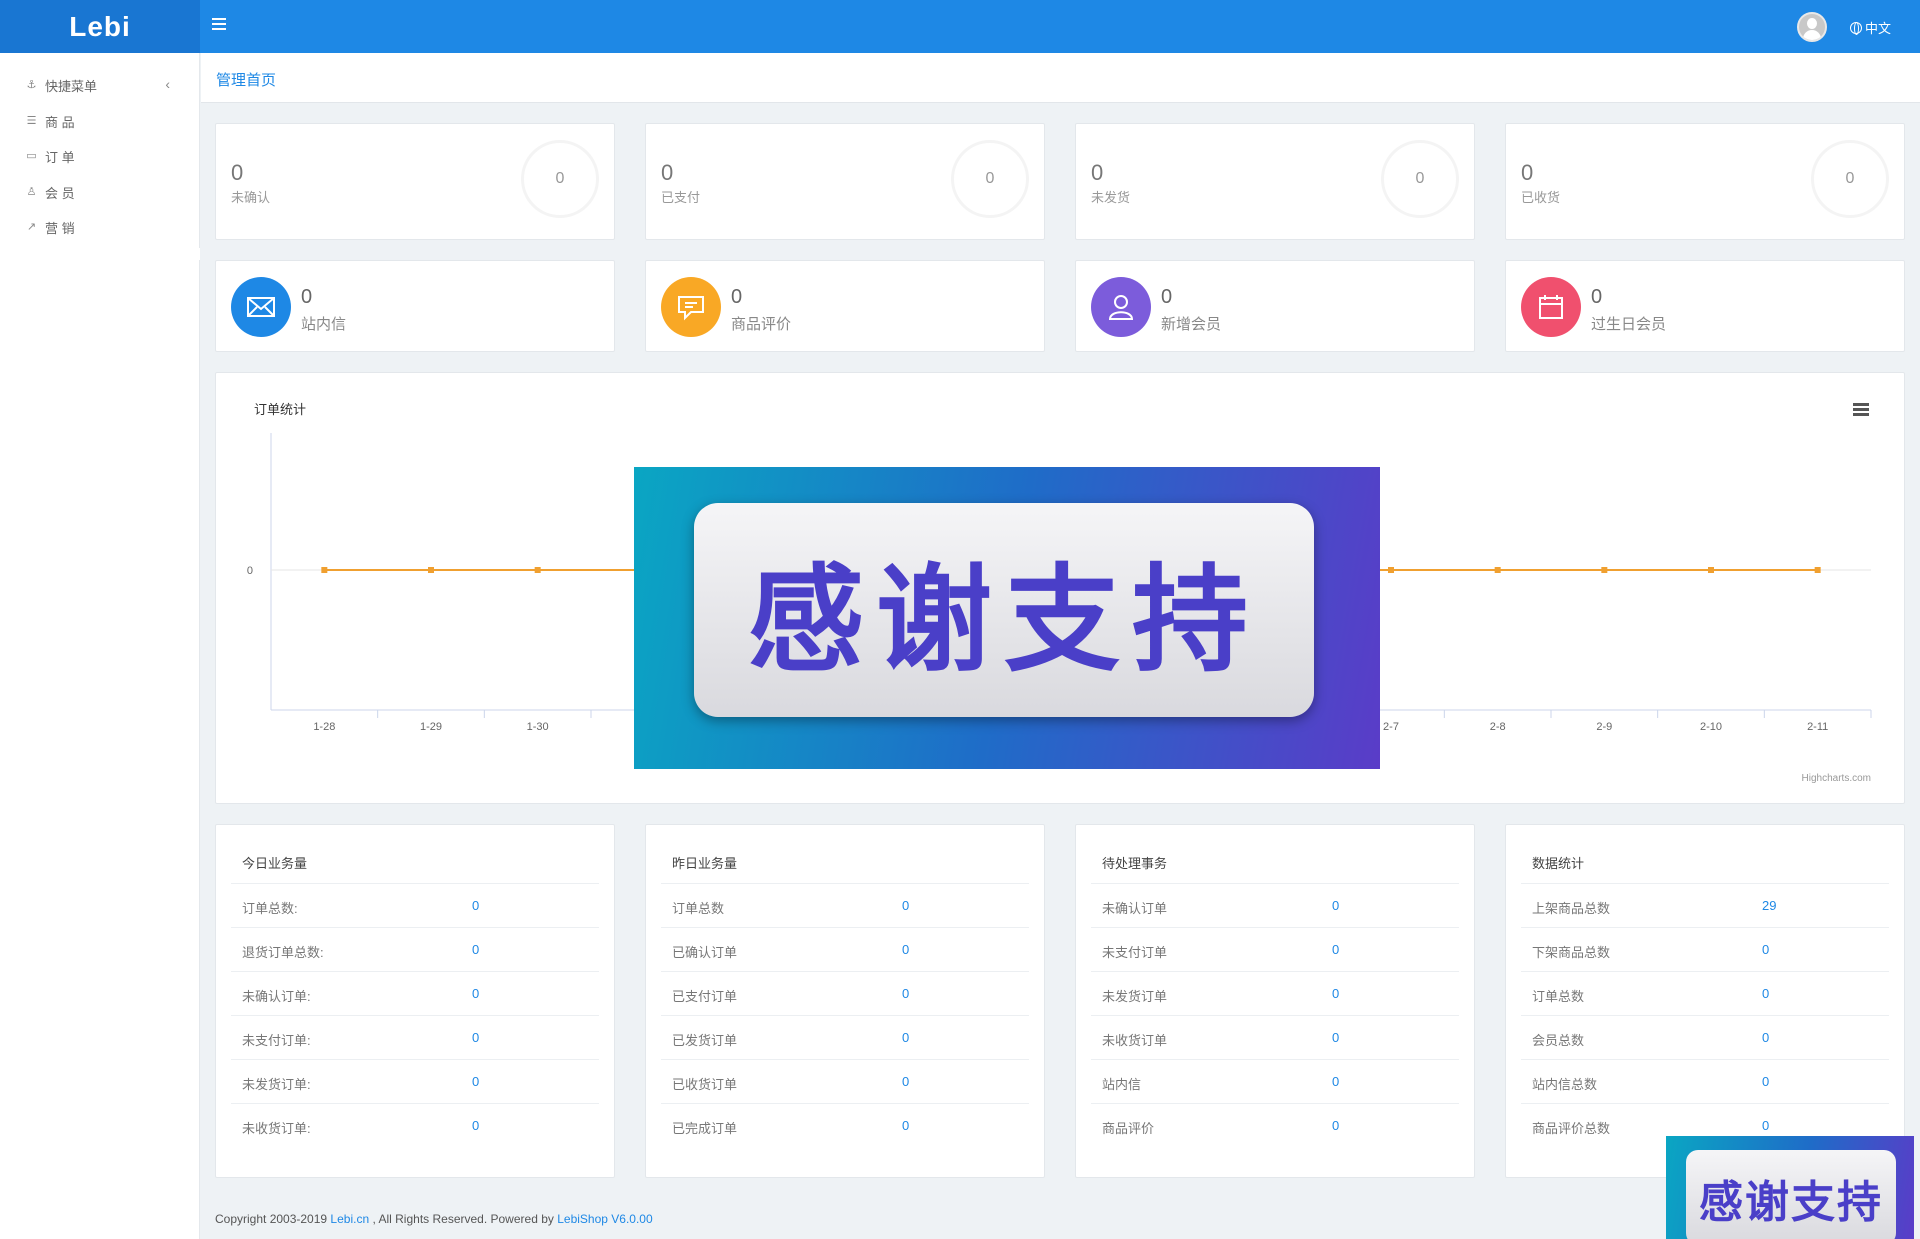 The width and height of the screenshot is (1920, 1239). Describe the element at coordinates (1275, 181) in the screenshot. I see `stat-card-unshipped: 0 未发货 0` at that location.